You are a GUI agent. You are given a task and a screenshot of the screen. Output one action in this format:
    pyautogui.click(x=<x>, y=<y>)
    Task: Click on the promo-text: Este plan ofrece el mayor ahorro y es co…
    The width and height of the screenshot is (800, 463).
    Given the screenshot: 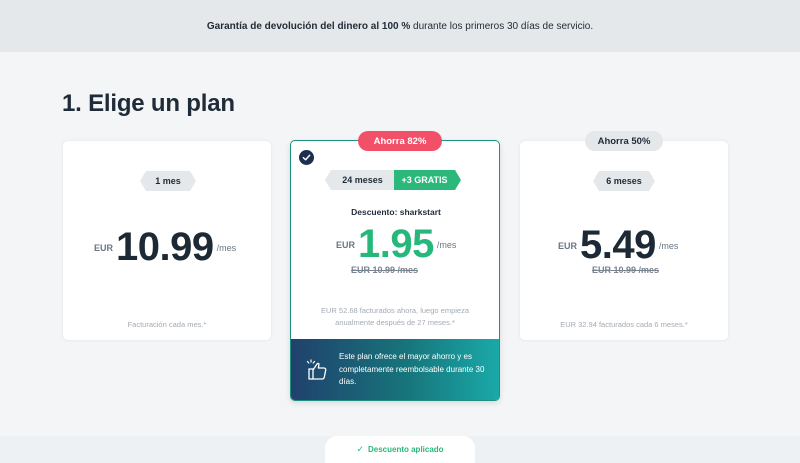 What is the action you would take?
    pyautogui.click(x=412, y=369)
    